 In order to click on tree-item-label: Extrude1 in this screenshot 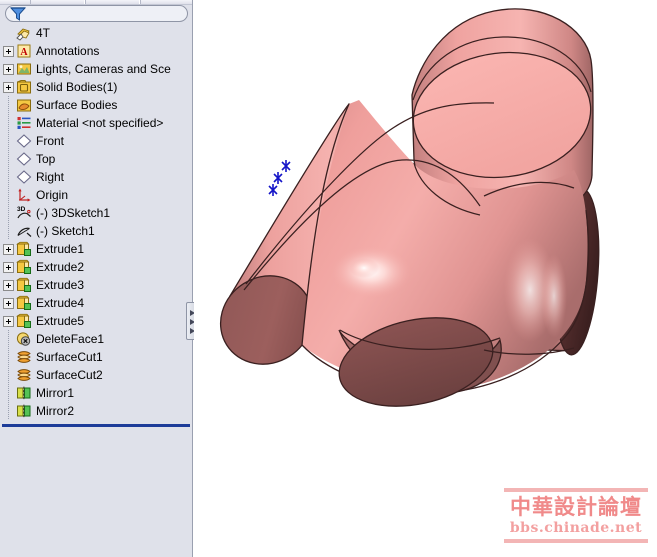, I will do `click(60, 249)`.